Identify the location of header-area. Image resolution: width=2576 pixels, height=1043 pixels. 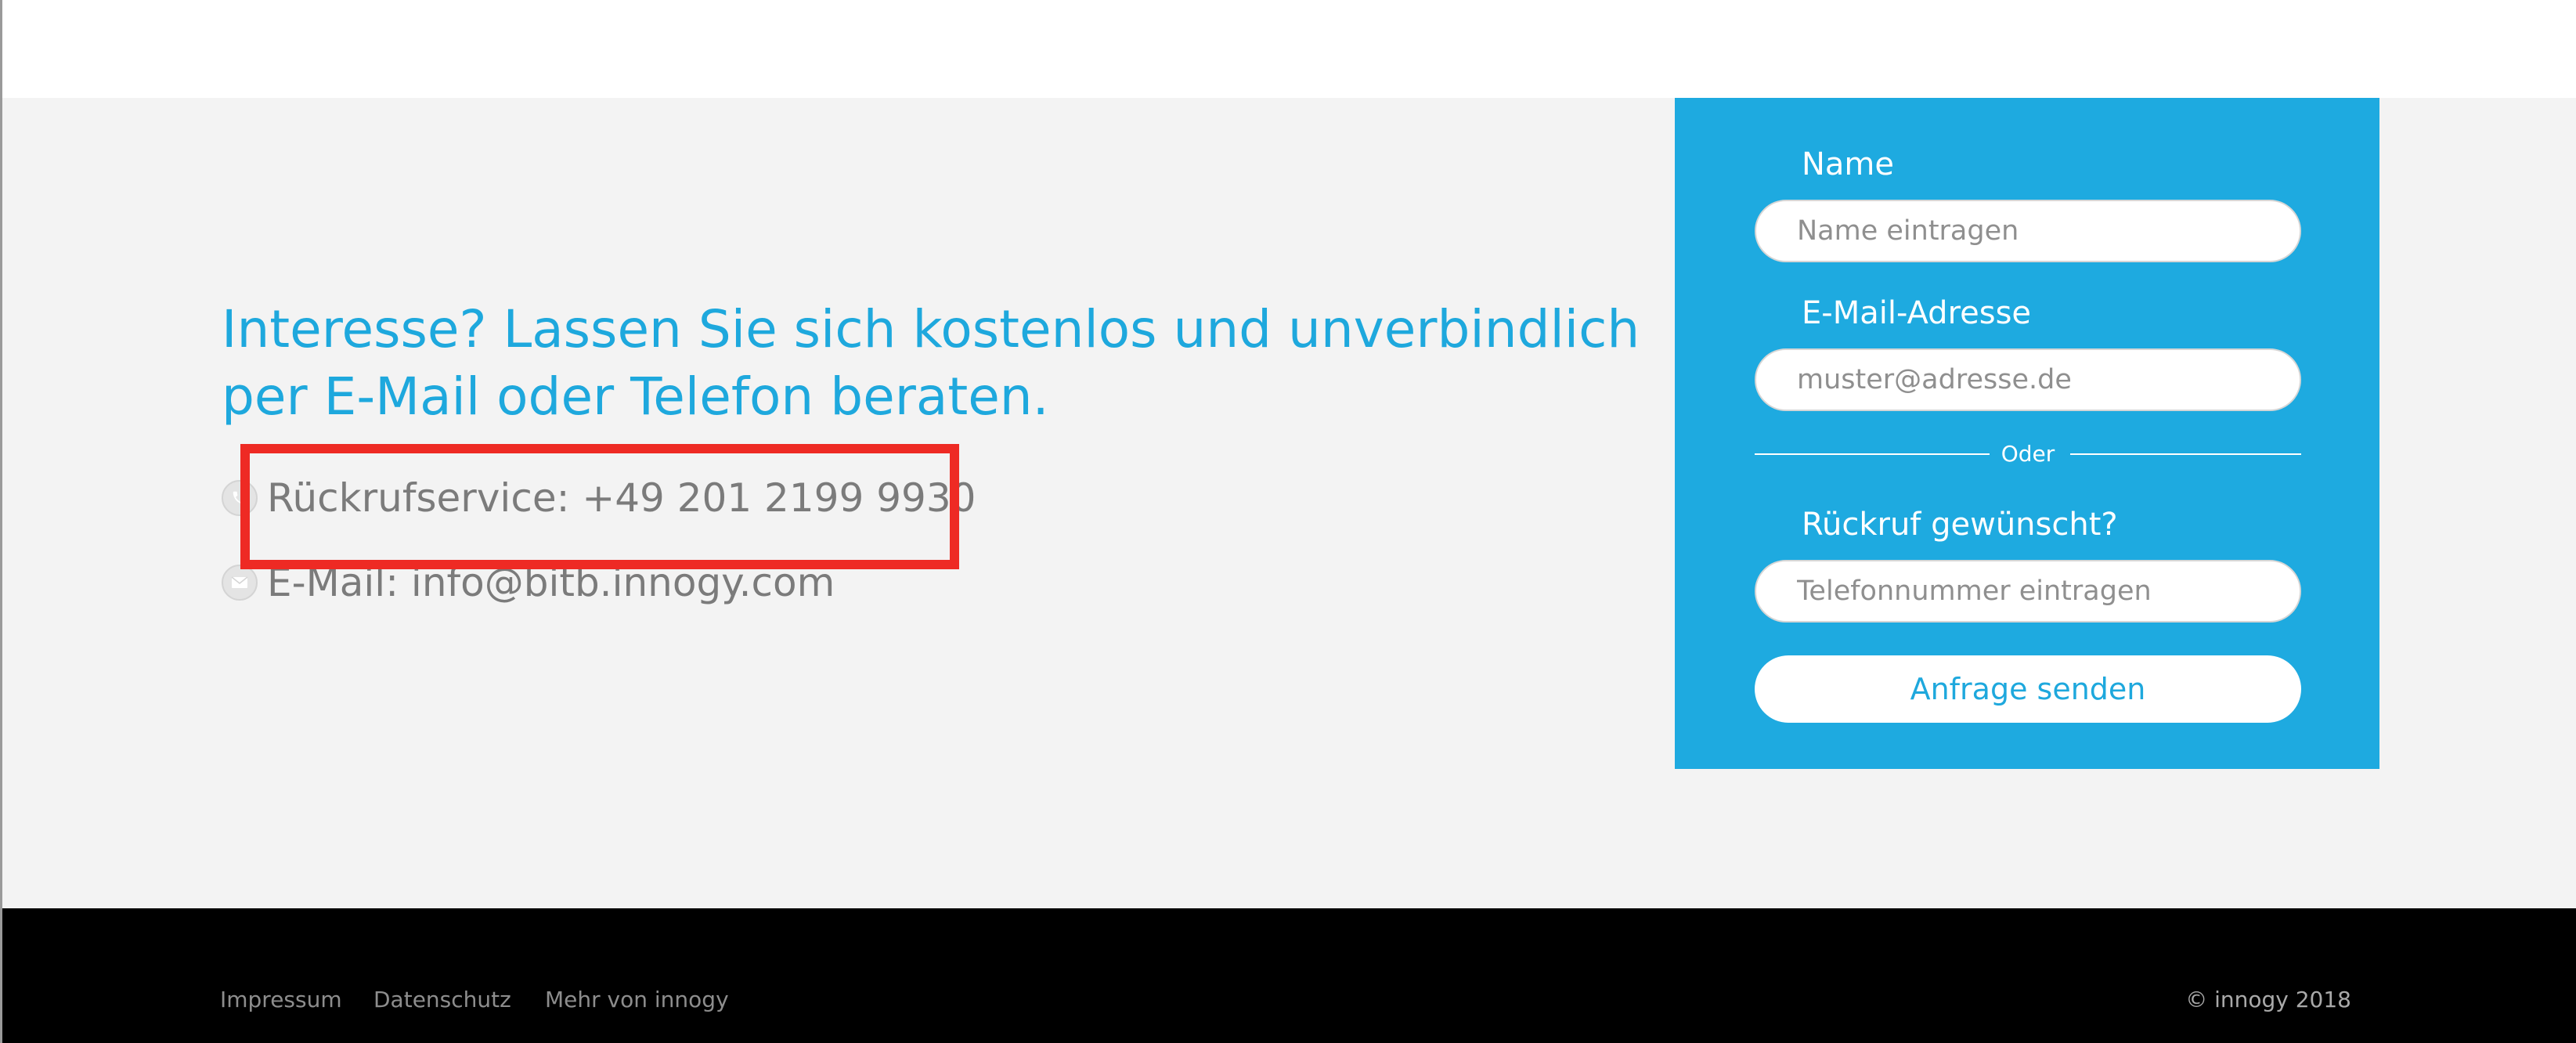
(1289, 49).